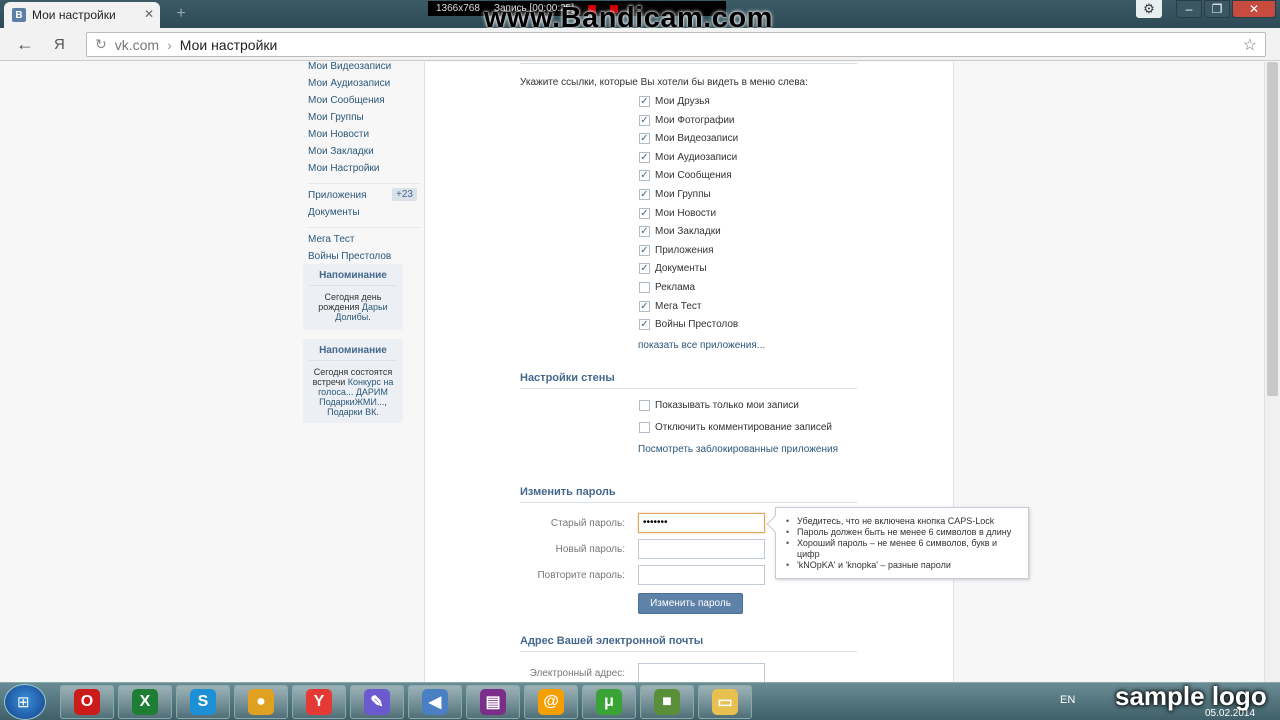 This screenshot has height=720, width=1280. Describe the element at coordinates (1217, 9) in the screenshot. I see `maximize-button: ❐` at that location.